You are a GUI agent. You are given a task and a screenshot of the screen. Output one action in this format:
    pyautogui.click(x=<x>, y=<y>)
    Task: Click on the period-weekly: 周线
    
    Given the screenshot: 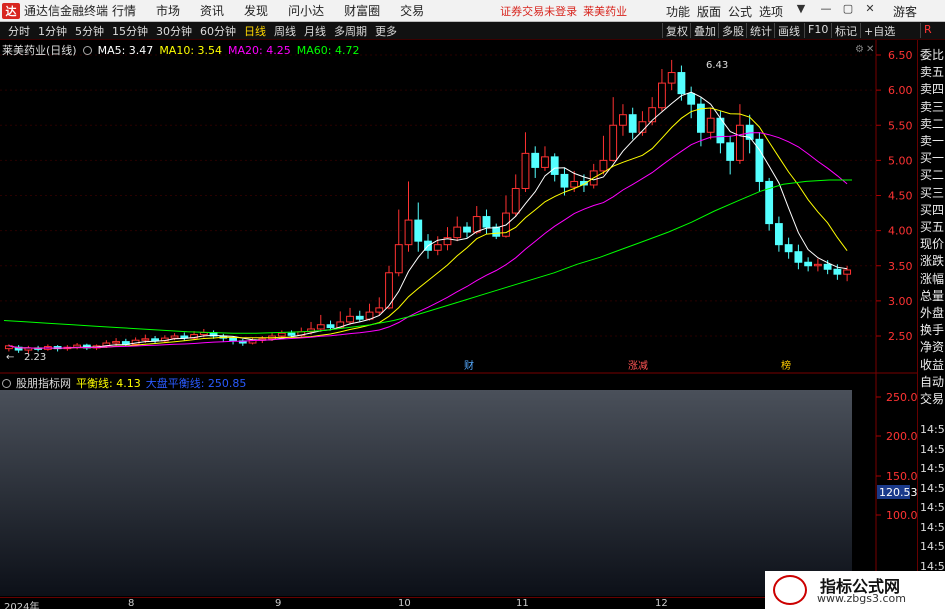 What is the action you would take?
    pyautogui.click(x=285, y=31)
    